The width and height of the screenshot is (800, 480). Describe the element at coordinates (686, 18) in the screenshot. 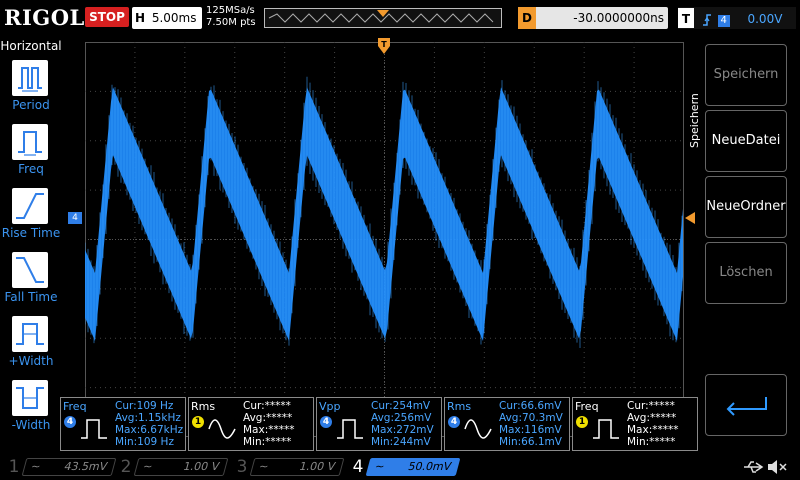

I see `trigger-label: T` at that location.